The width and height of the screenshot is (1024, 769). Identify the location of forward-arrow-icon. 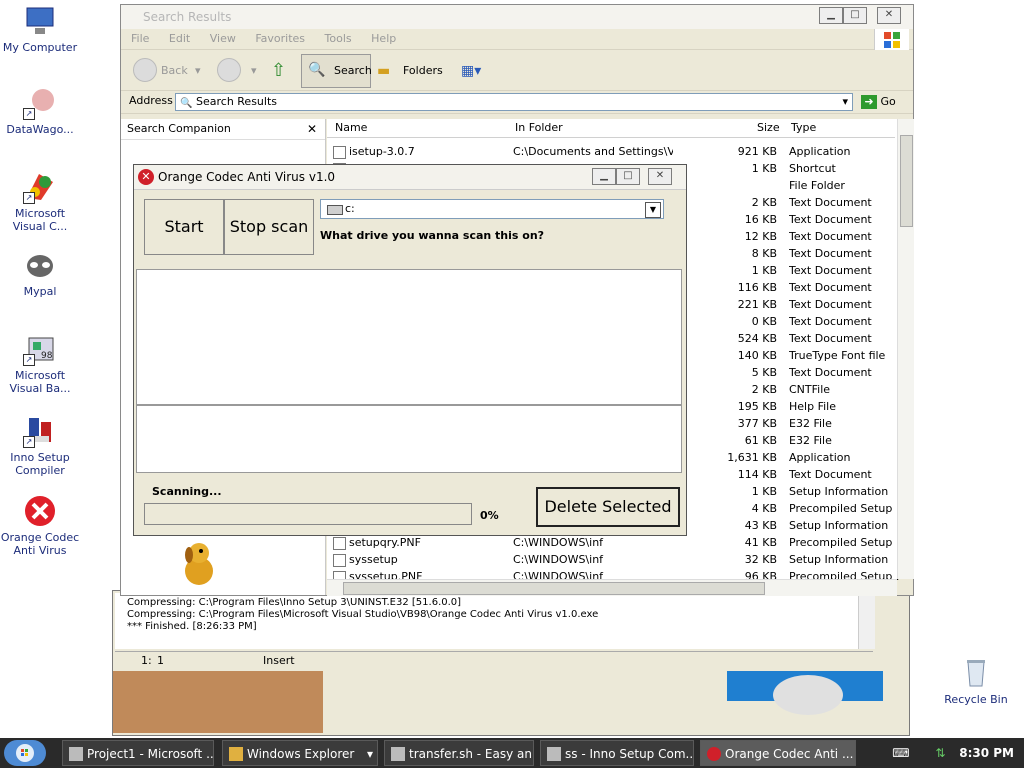
(229, 70).